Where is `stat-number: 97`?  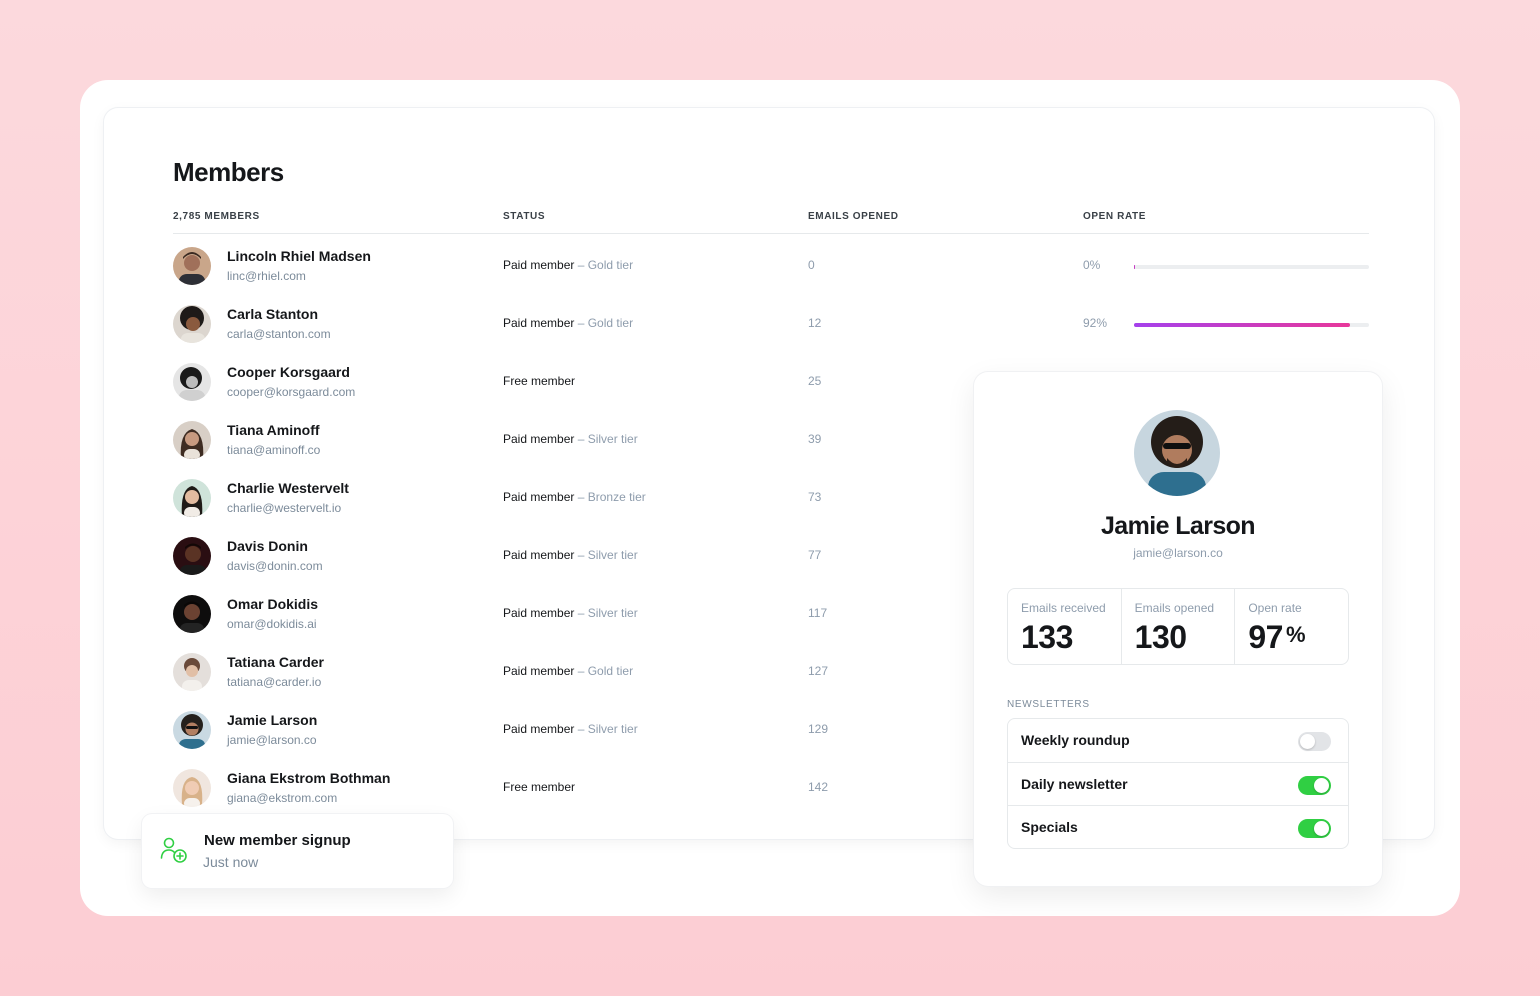 stat-number: 97 is located at coordinates (1265, 637).